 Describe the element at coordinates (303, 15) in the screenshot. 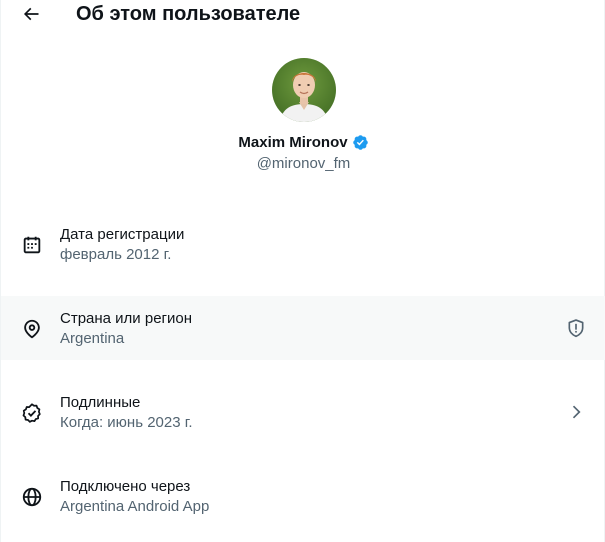

I see `header: Об этом пользователе` at that location.